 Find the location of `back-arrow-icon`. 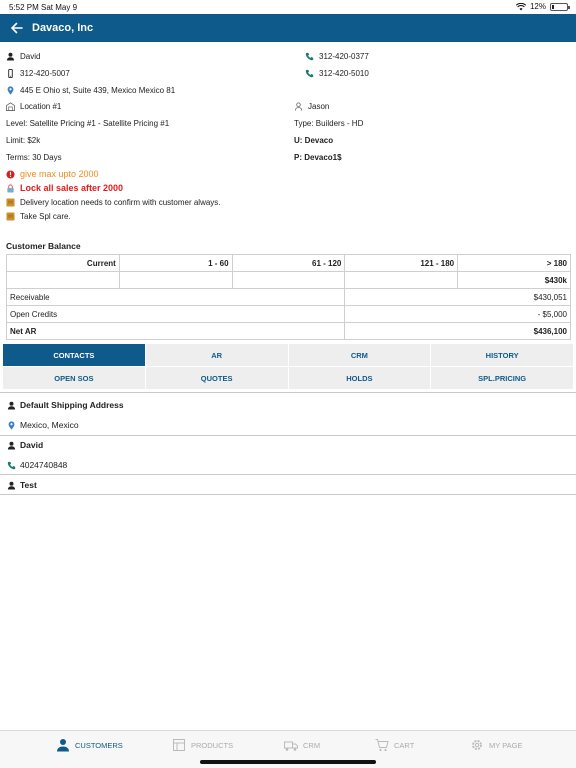

back-arrow-icon is located at coordinates (17, 28).